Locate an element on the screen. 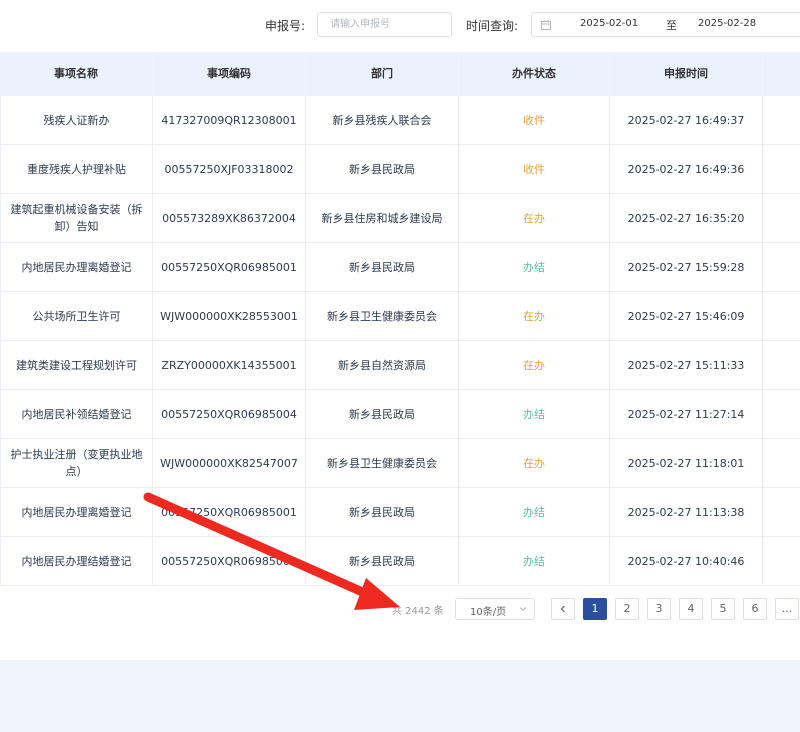 This screenshot has width=800, height=732. table-header: 事项名称 事项编码 部门 办件状态 申报时间 is located at coordinates (400, 74).